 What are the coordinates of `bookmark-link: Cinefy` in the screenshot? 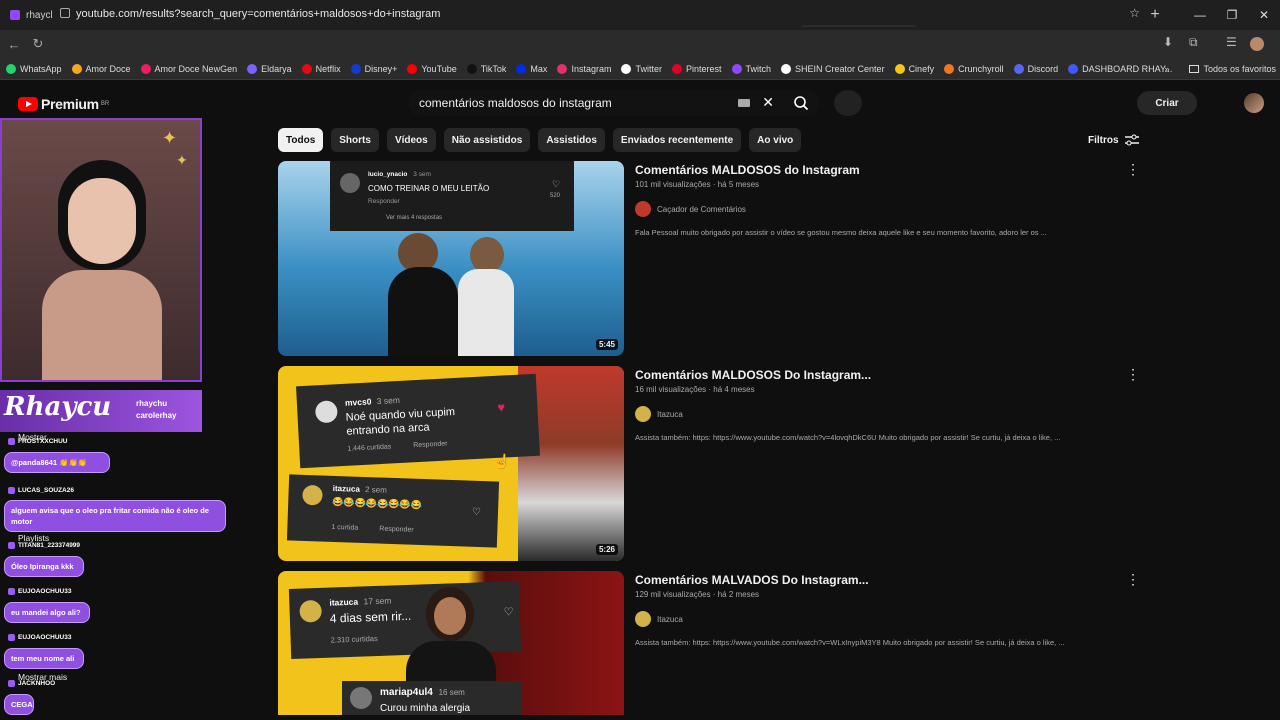 It's located at (914, 68).